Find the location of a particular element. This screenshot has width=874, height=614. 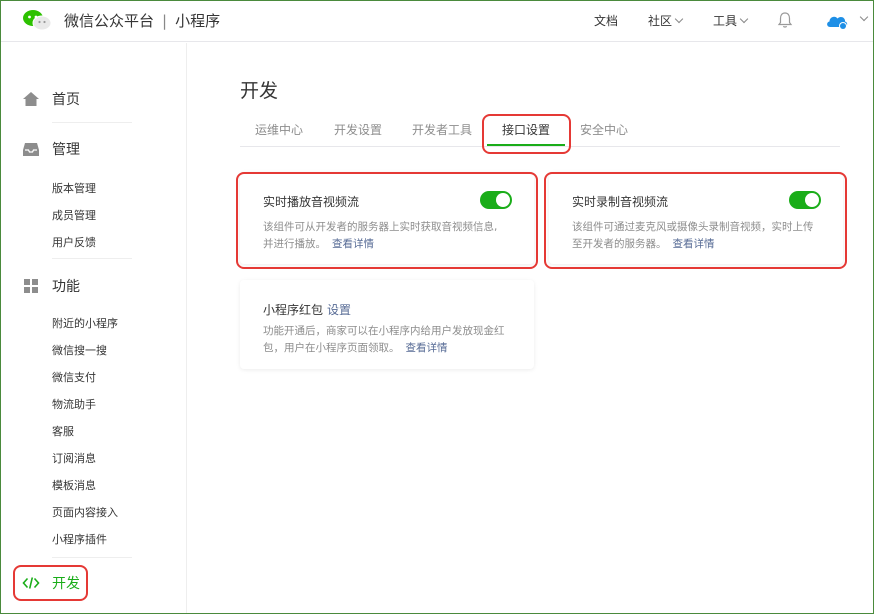

card-desc: 该组件可从开发者的服务器上实时获取音视频信息, 并进行播放。 查看详情 is located at coordinates (380, 236).